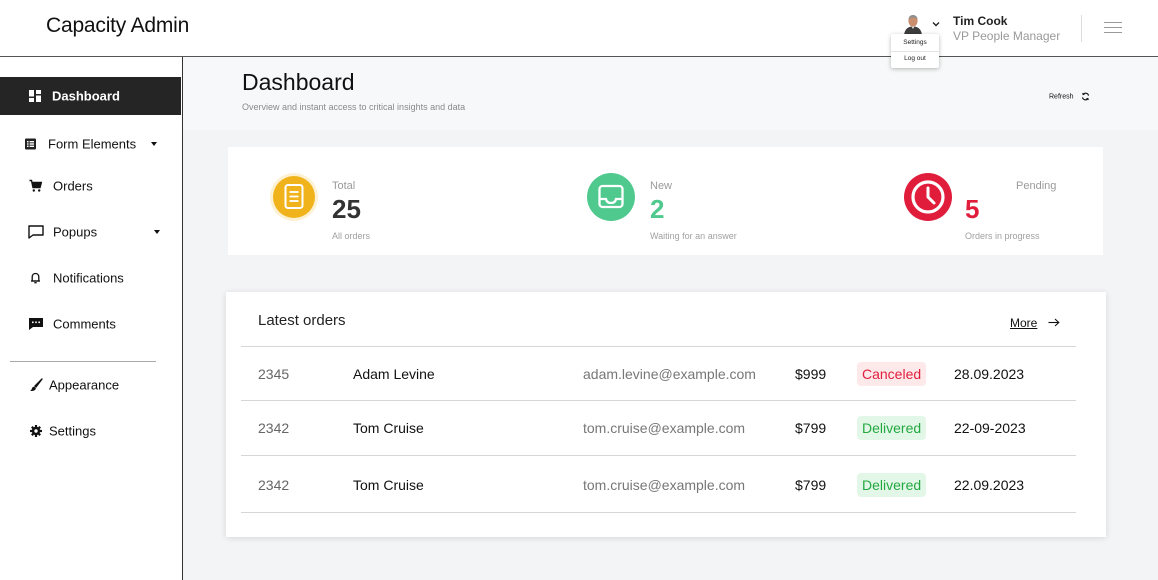 The image size is (1158, 580). I want to click on stat-new-note: Waiting for an answer, so click(693, 236).